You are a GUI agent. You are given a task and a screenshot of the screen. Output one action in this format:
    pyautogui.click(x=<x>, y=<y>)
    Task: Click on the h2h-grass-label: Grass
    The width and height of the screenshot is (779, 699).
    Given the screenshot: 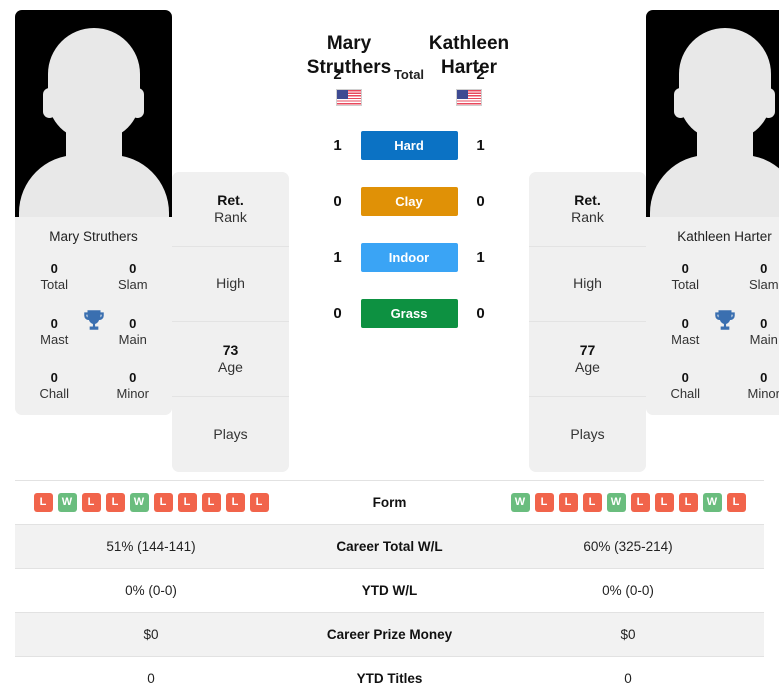 What is the action you would take?
    pyautogui.click(x=409, y=314)
    